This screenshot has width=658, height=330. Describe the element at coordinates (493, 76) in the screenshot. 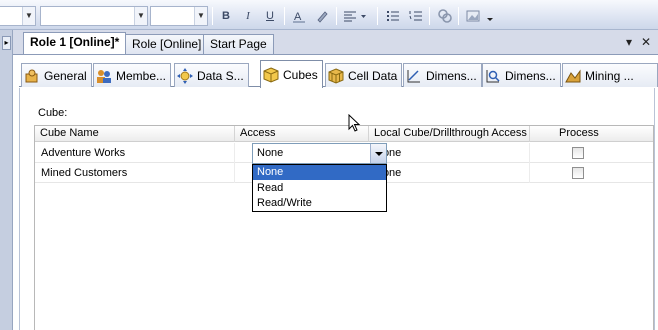

I see `dimension-data-icon` at that location.